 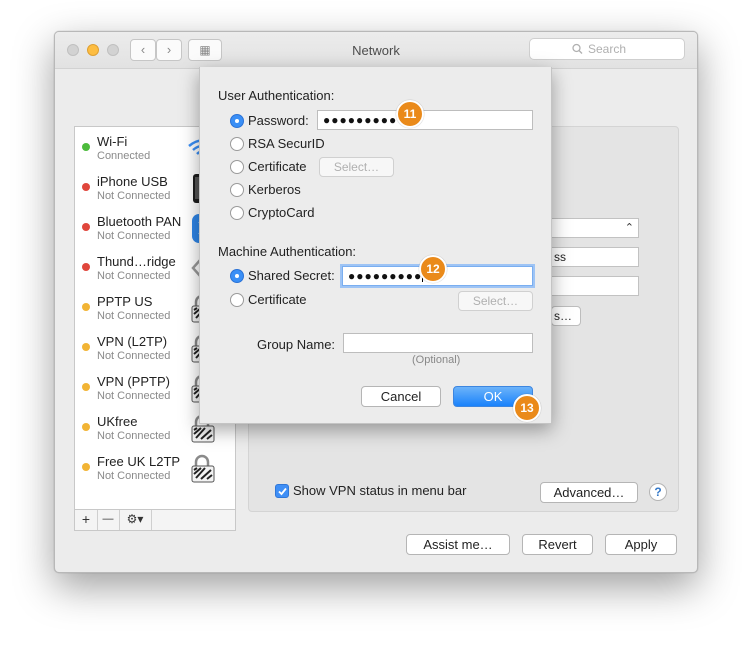 What do you see at coordinates (237, 300) in the screenshot?
I see `machine-certificate-radio` at bounding box center [237, 300].